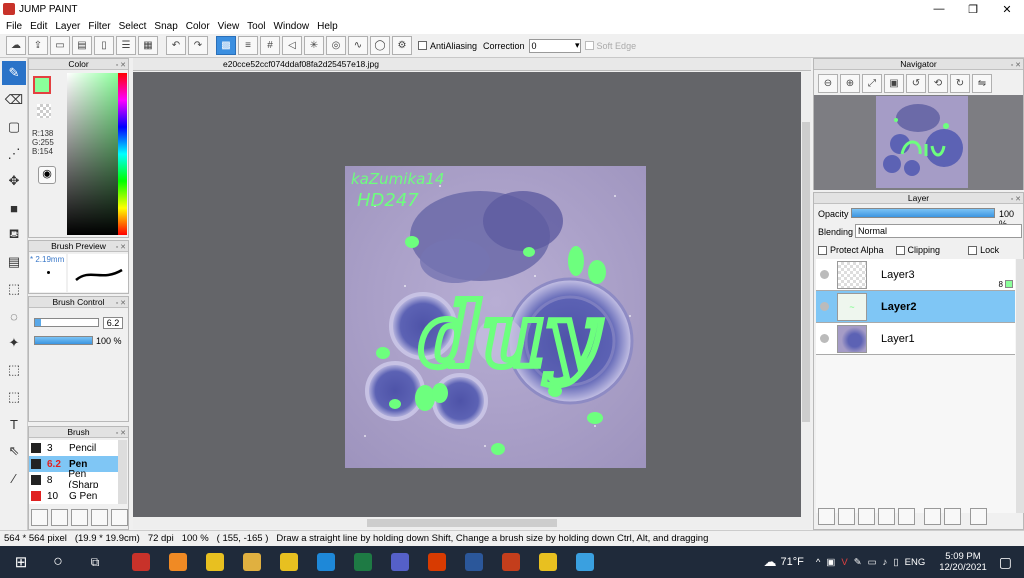 The image size is (1024, 578). I want to click on clipping-checkbox, so click(900, 250).